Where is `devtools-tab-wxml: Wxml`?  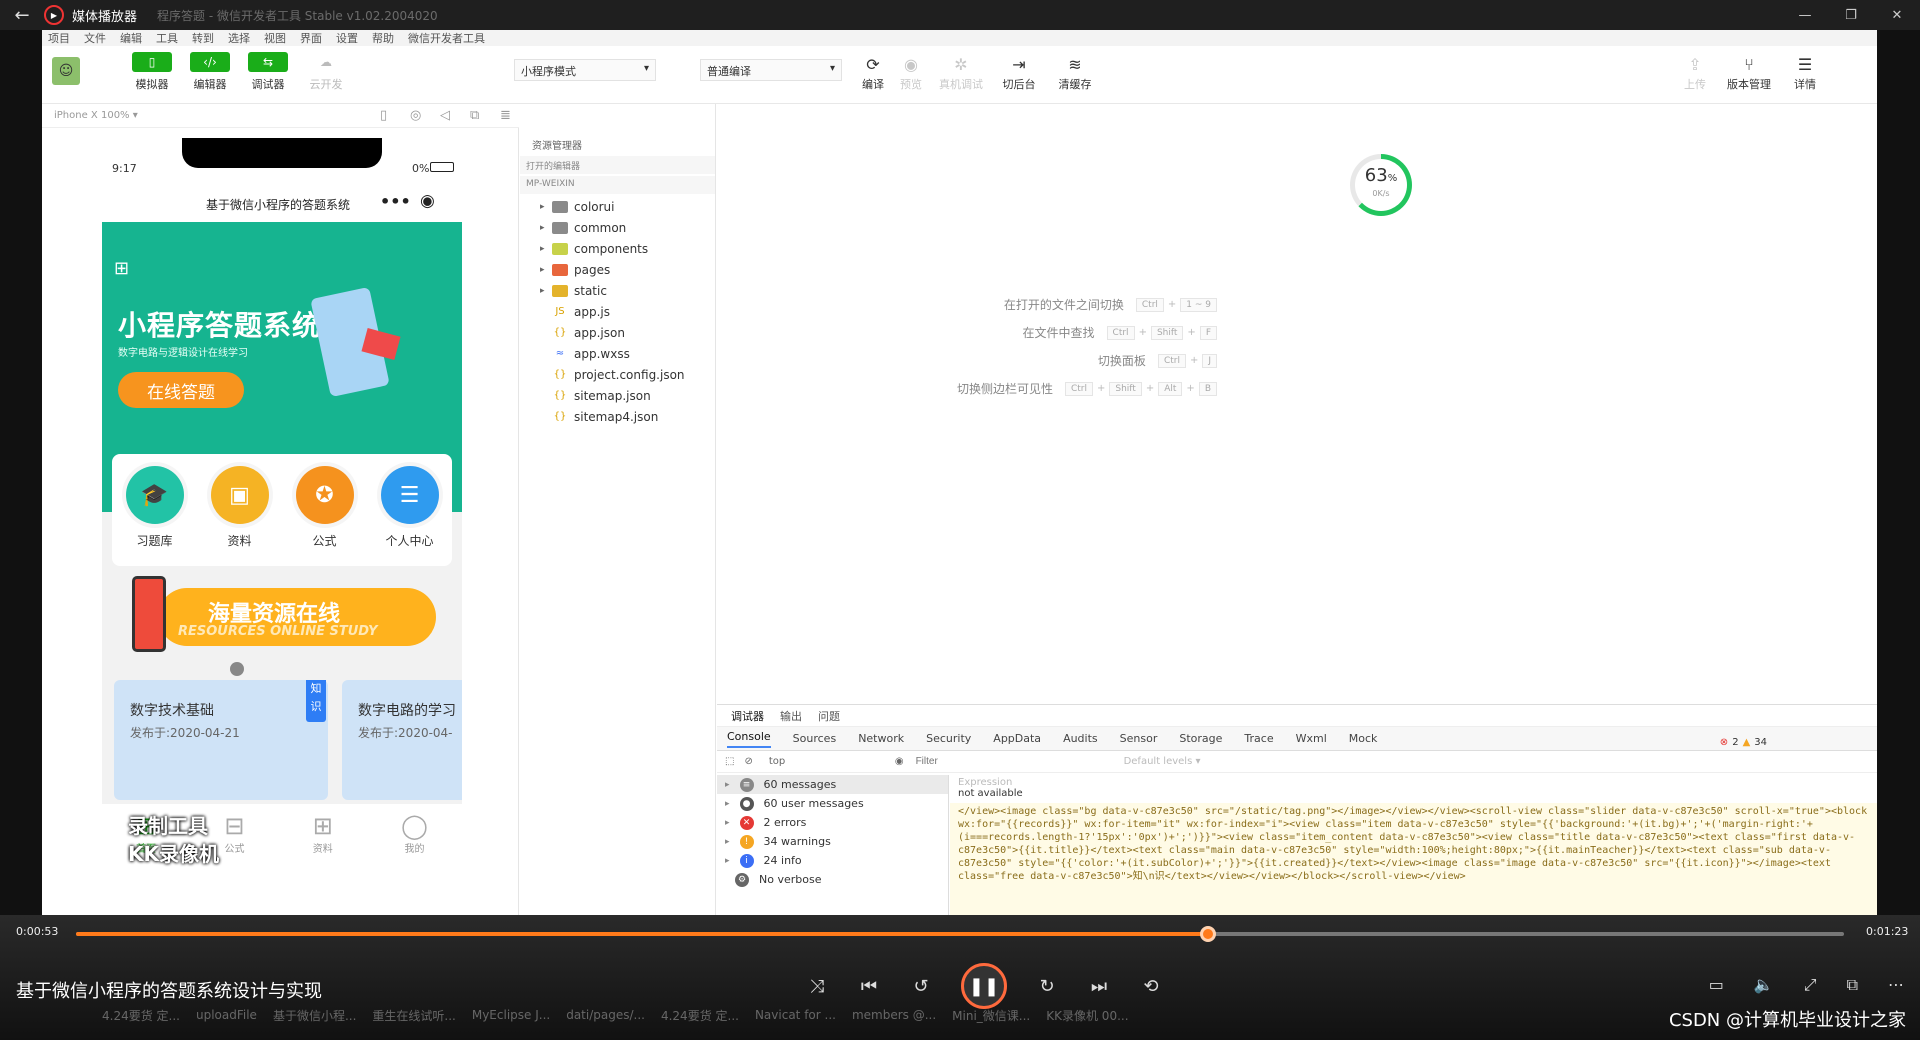
devtools-tab-wxml: Wxml is located at coordinates (1311, 738).